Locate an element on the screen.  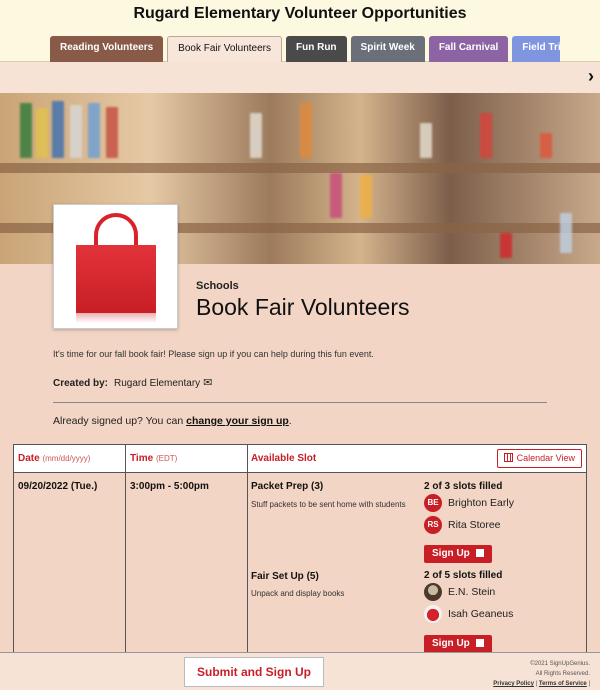
terms-link: Terms of Service is located at coordinates (563, 684).